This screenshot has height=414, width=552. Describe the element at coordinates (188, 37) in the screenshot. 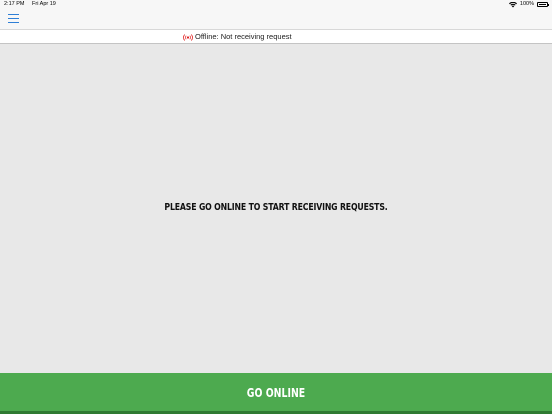

I see `broadcast-offline-icon` at that location.